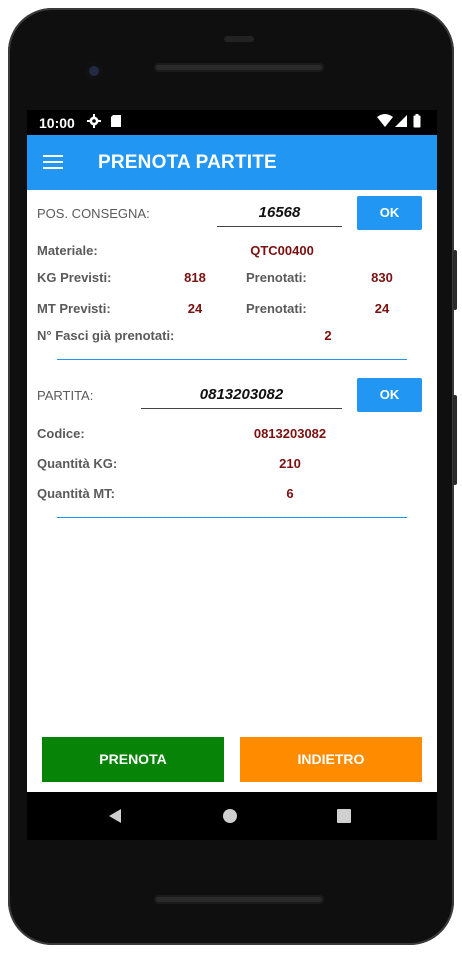 This screenshot has width=462, height=953. What do you see at coordinates (67, 250) in the screenshot?
I see `materiale-label: Materiale:` at bounding box center [67, 250].